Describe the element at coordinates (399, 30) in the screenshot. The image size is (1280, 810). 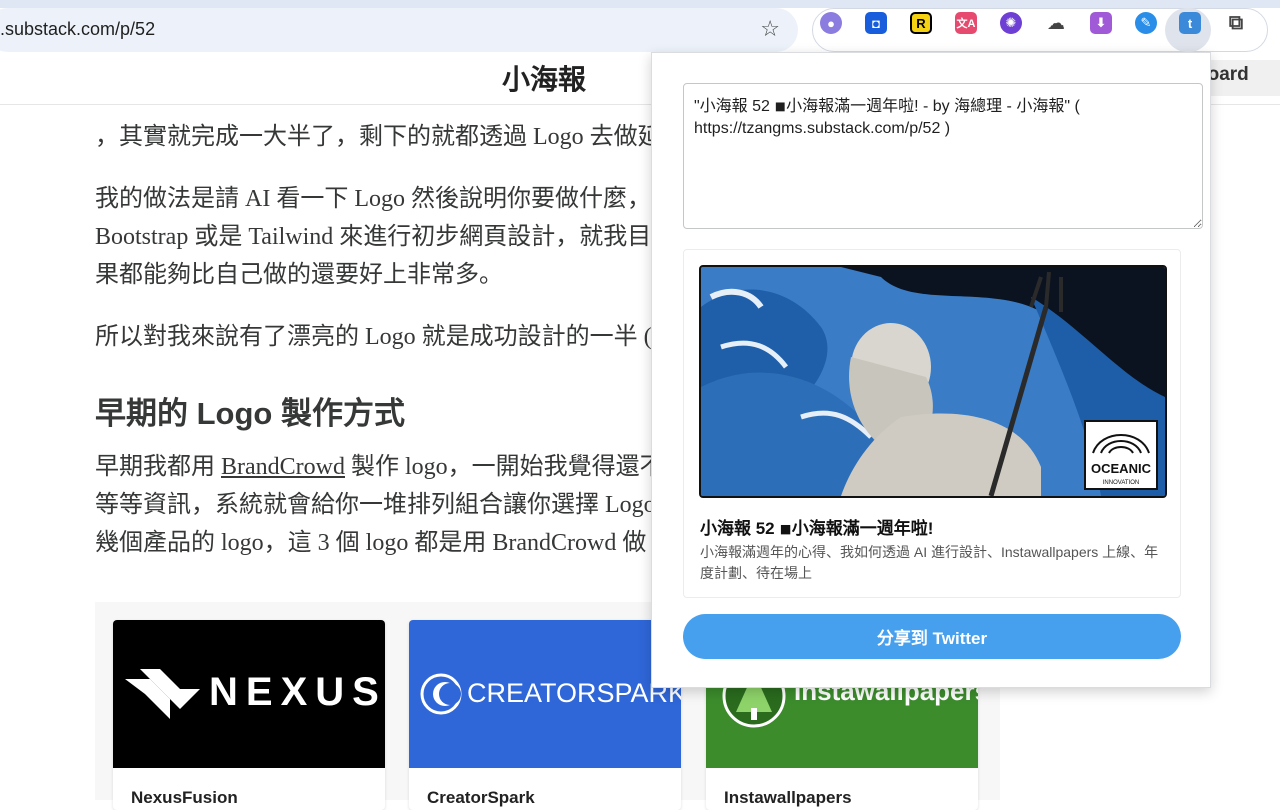
I see `address-bar: .substack.com/p/52 ☆` at that location.